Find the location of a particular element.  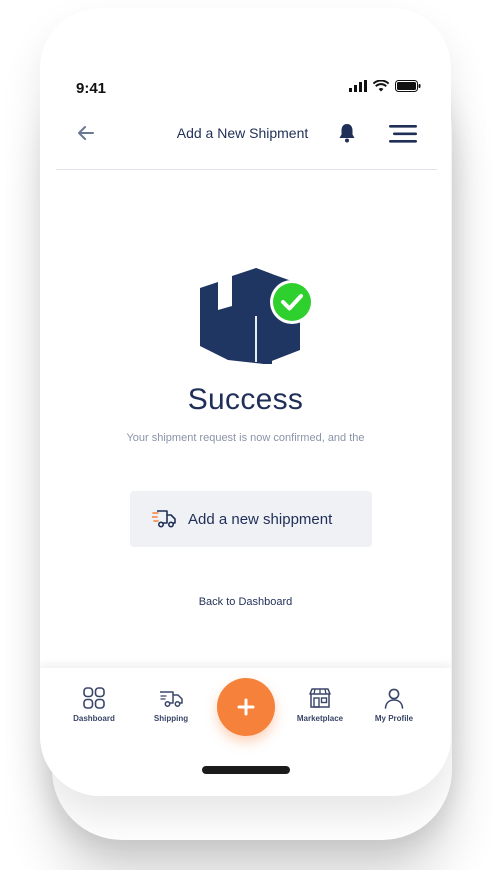

add-new-shipment-button: Add a new shippment is located at coordinates (251, 519).